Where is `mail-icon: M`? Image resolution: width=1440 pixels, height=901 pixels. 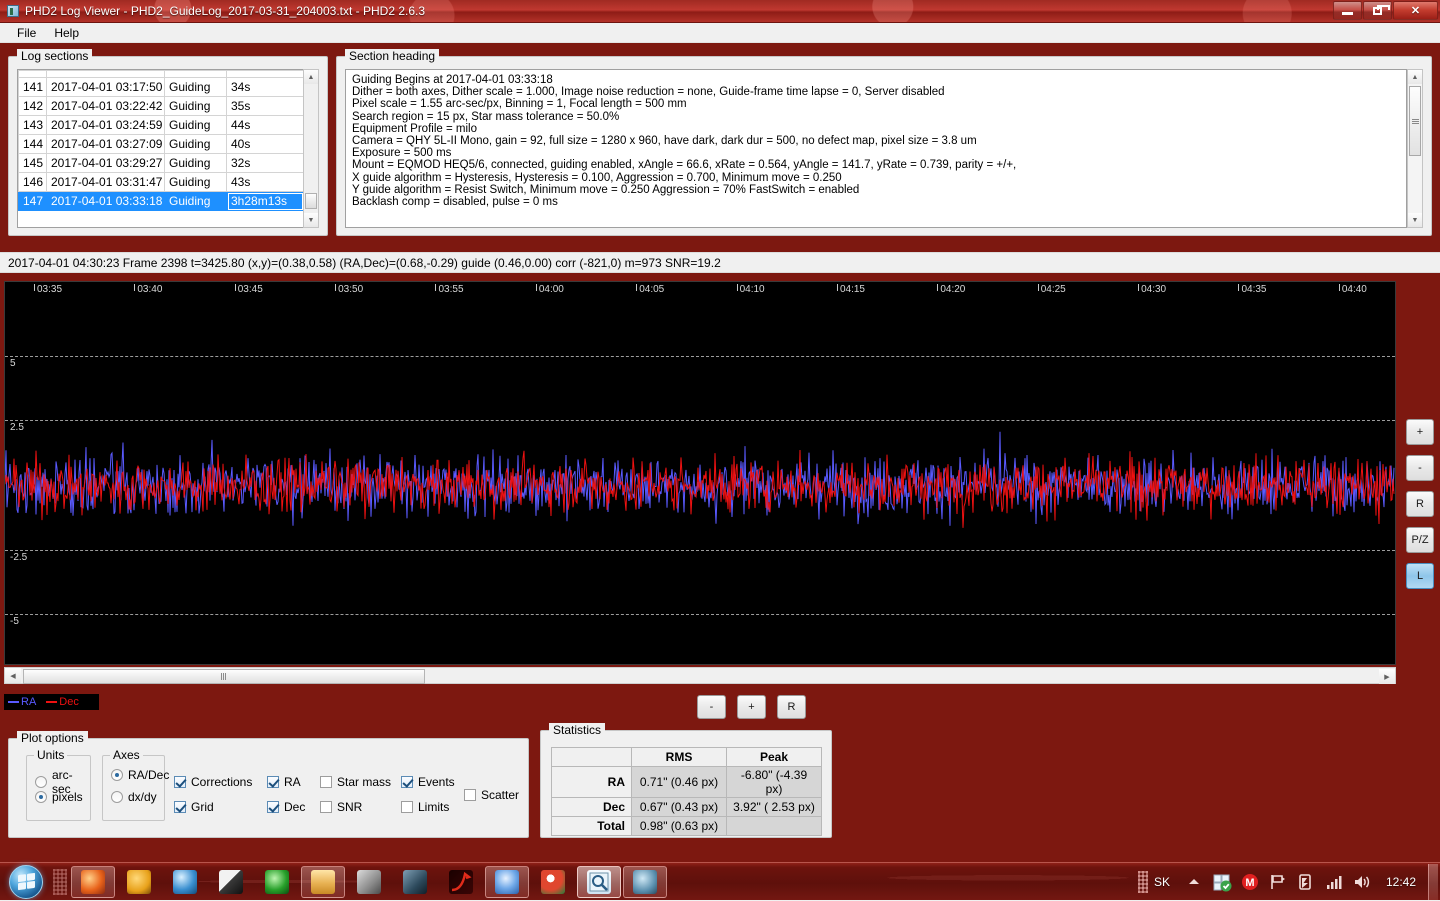 mail-icon: M is located at coordinates (1250, 882).